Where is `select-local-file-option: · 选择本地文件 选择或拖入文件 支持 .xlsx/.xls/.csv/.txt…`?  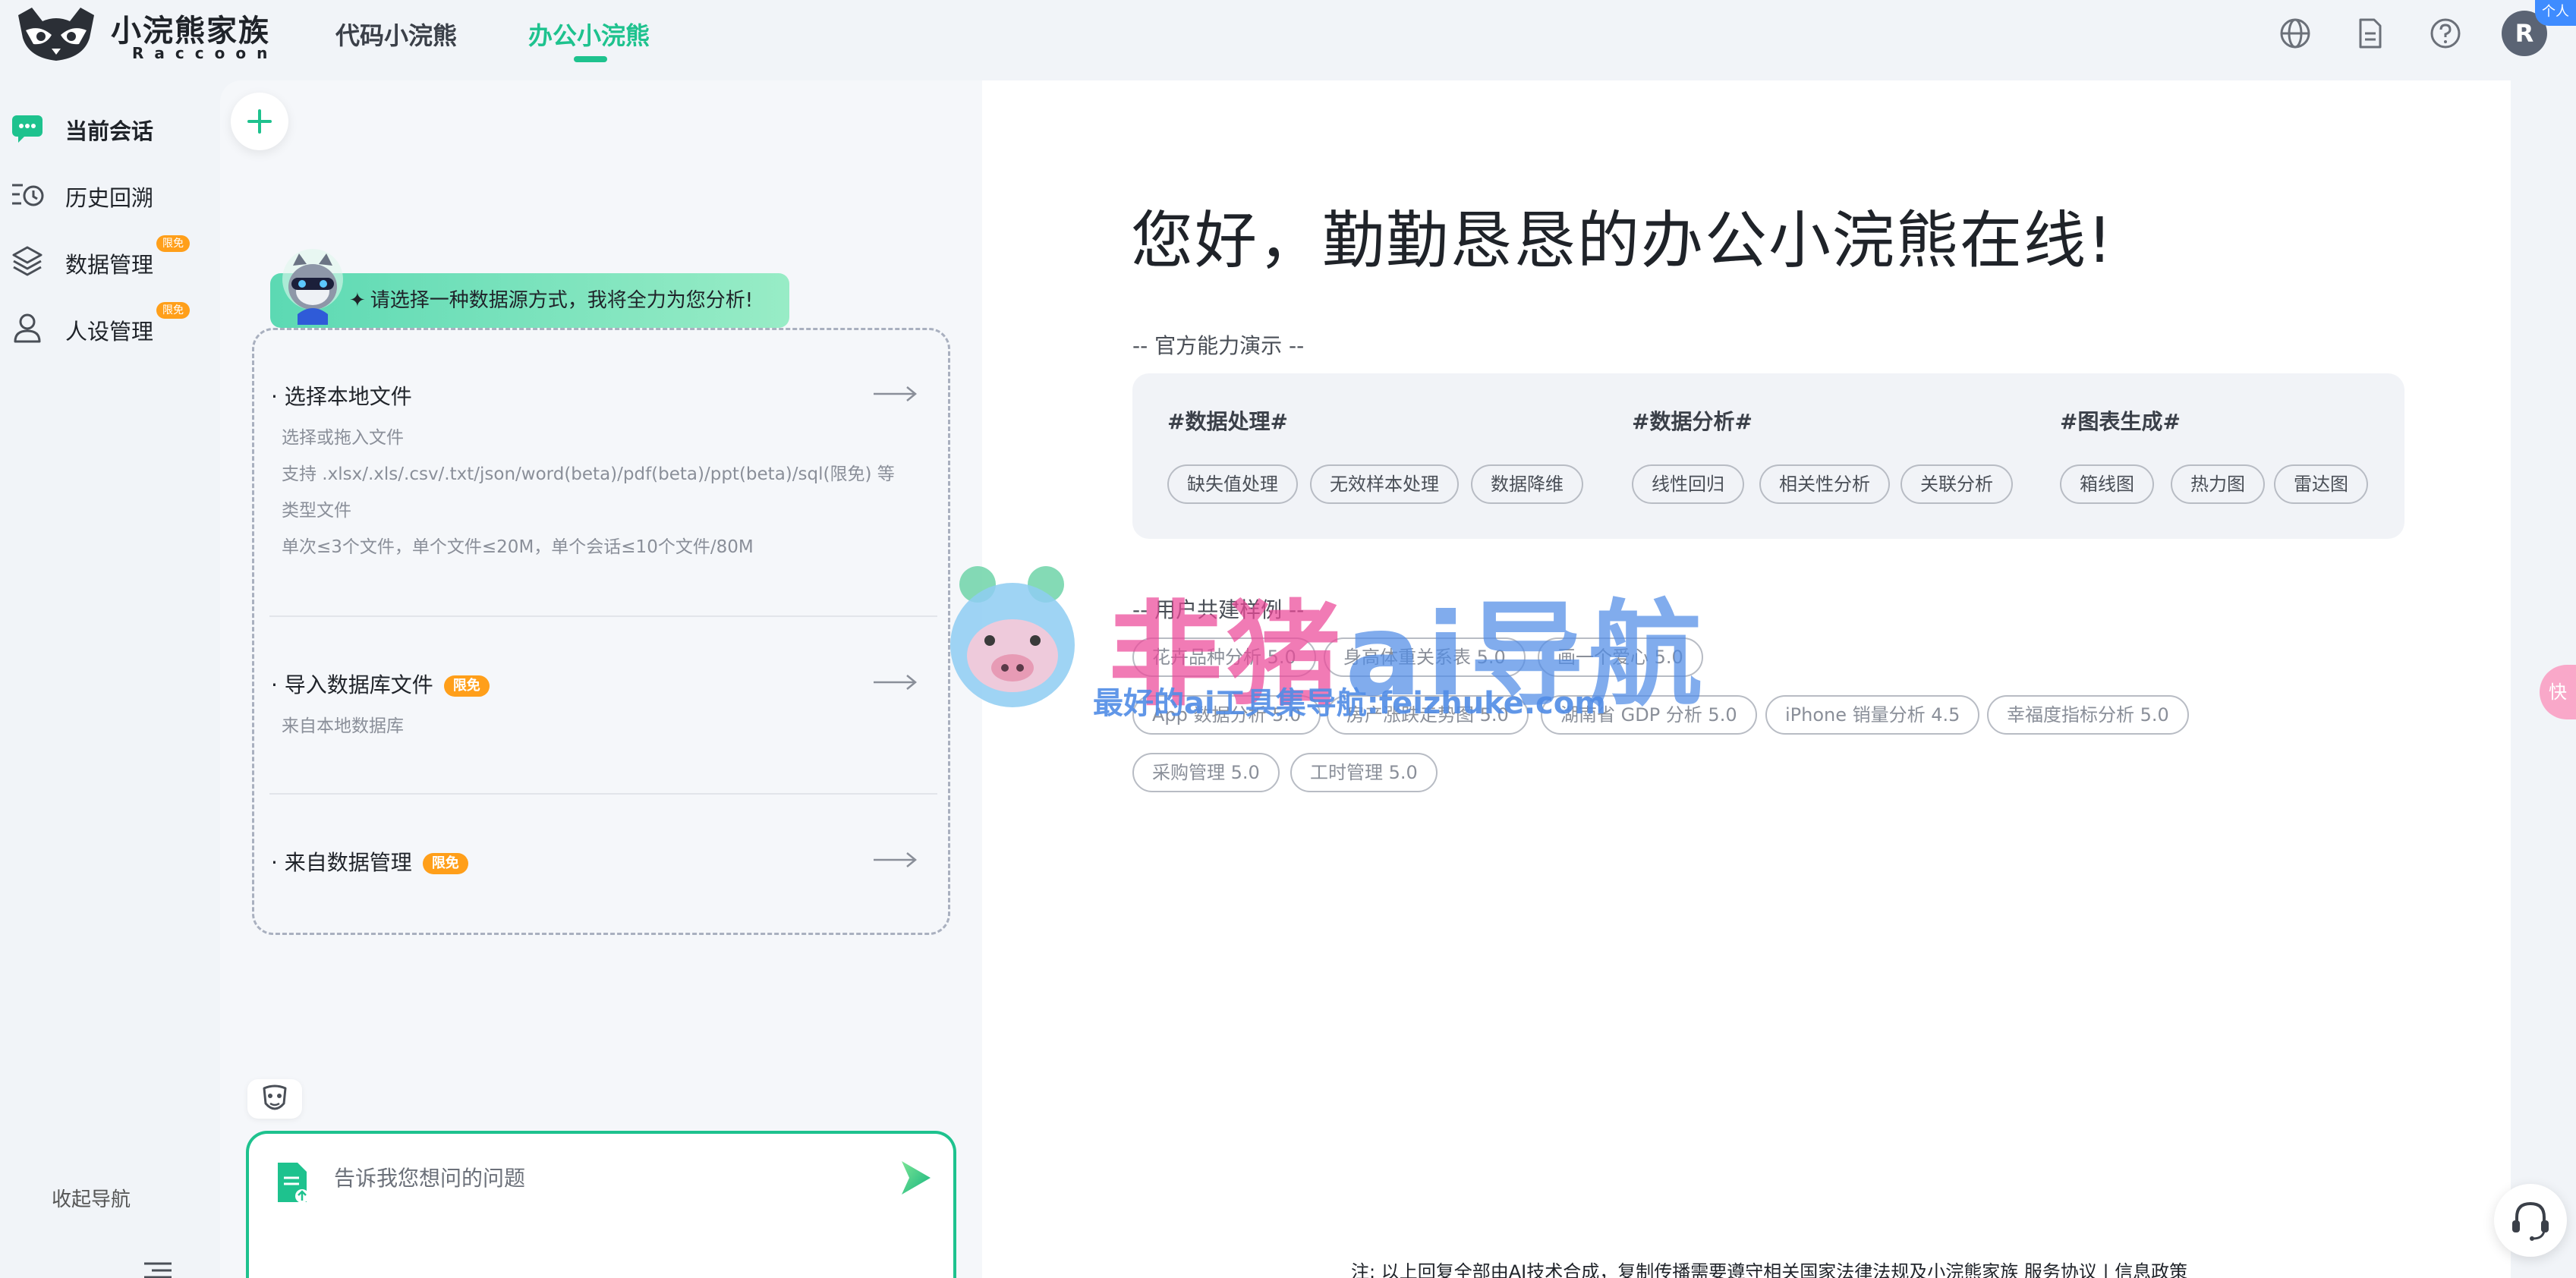
select-local-file-option: · 选择本地文件 选择或拖入文件 支持 .xlsx/.xls/.csv/.txt… is located at coordinates (603, 479).